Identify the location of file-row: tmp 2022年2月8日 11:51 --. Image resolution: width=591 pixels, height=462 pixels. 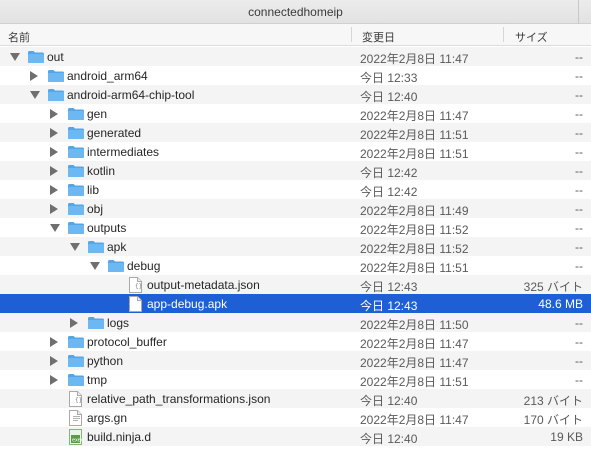
(295, 379).